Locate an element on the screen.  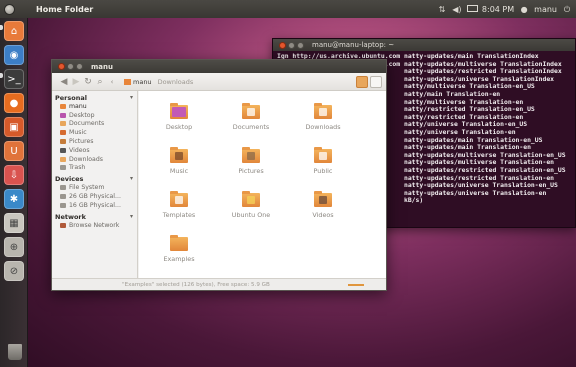
search-icon: ⌕ is located at coordinates (100, 82).